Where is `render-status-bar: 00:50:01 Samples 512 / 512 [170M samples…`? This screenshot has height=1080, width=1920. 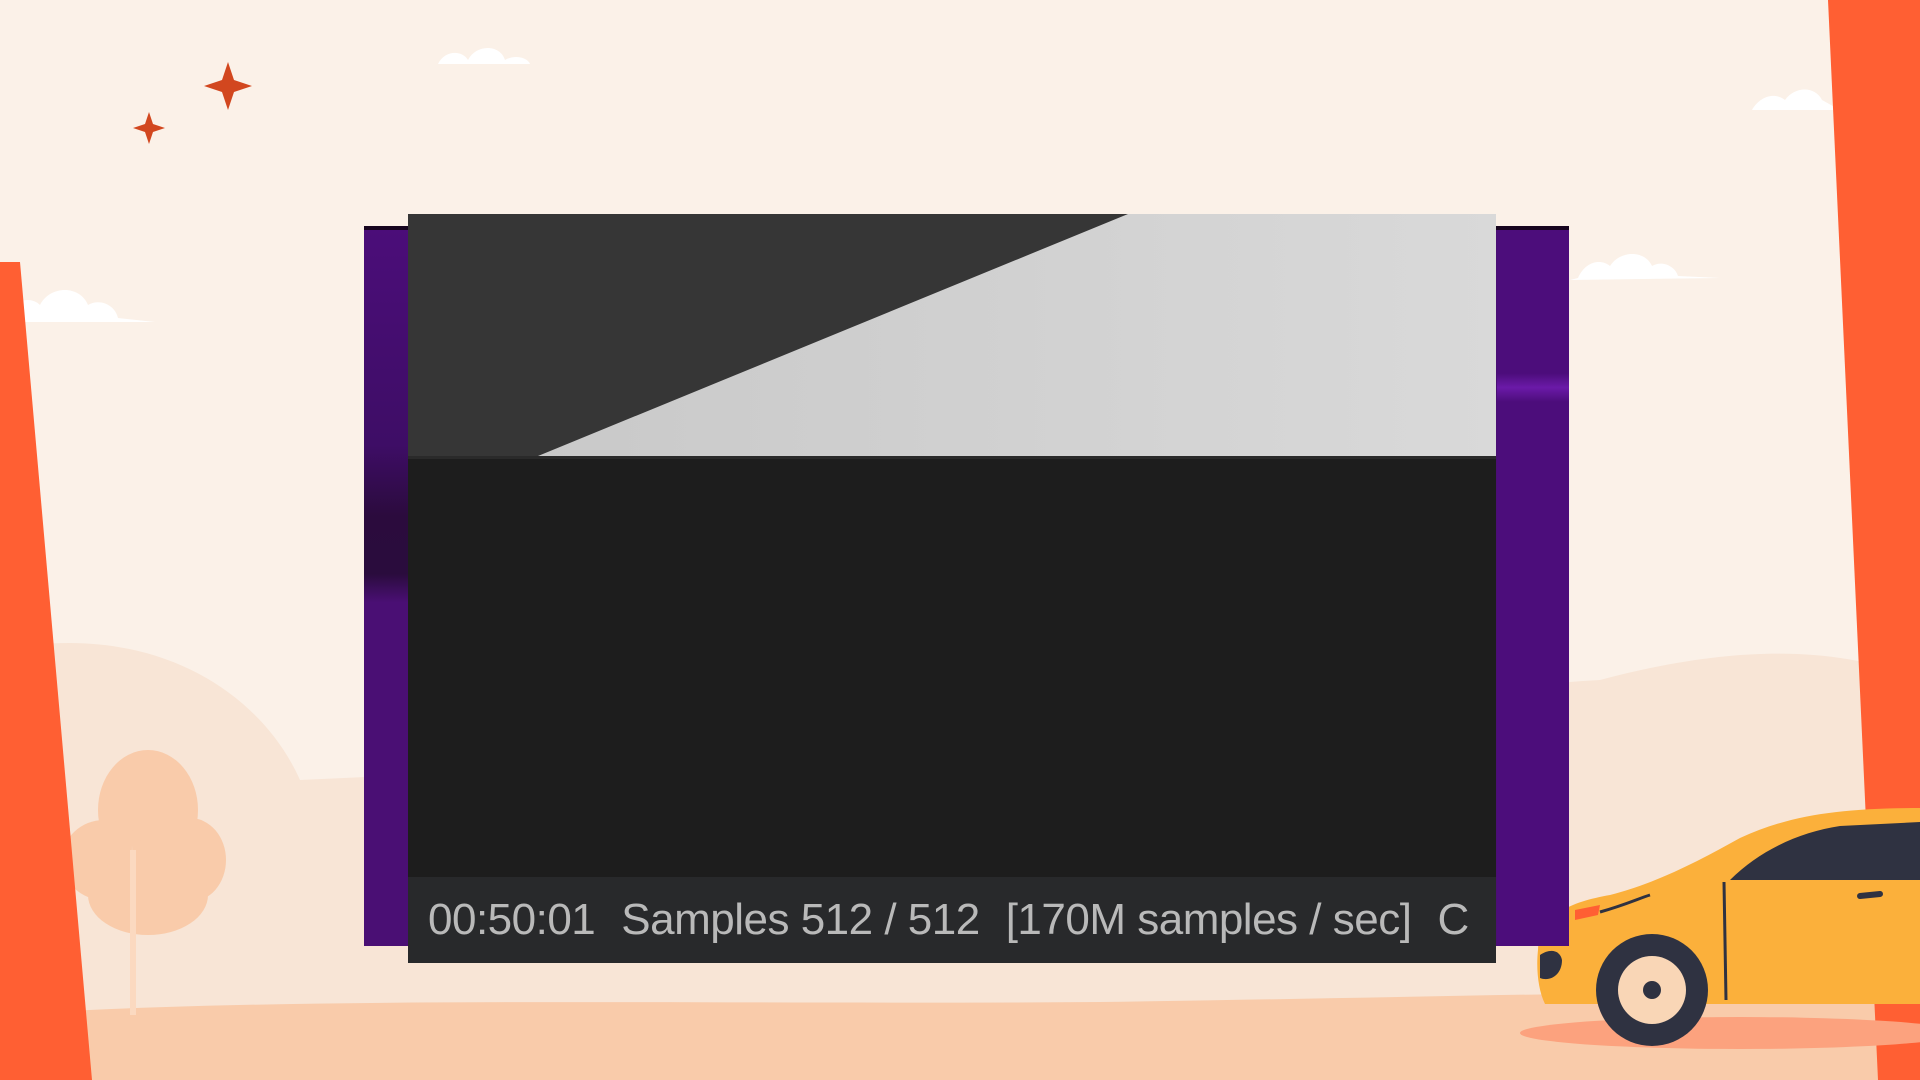 render-status-bar: 00:50:01 Samples 512 / 512 [170M samples… is located at coordinates (952, 920).